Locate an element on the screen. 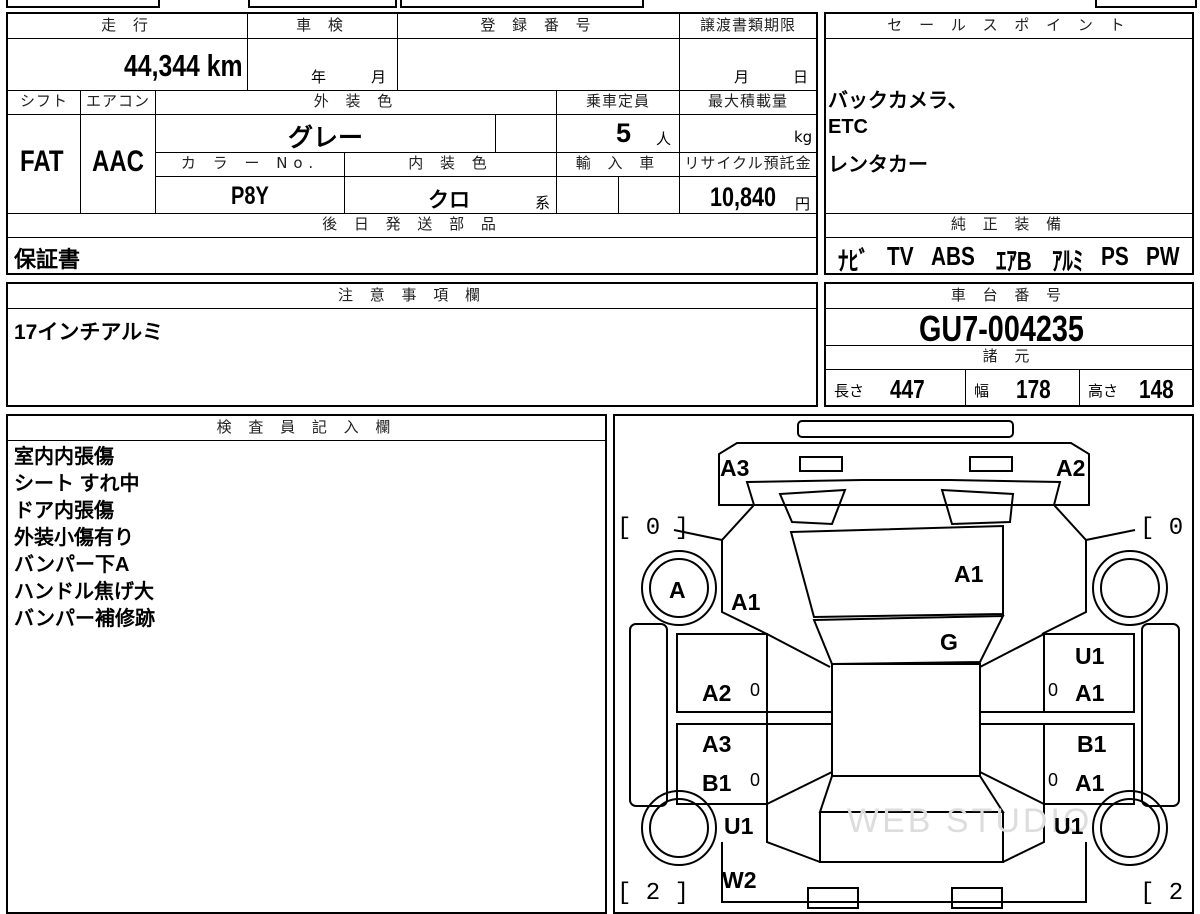 Image resolution: width=1200 pixels, height=914 pixels. inspector-line: 外装小傷有り is located at coordinates (74, 538).